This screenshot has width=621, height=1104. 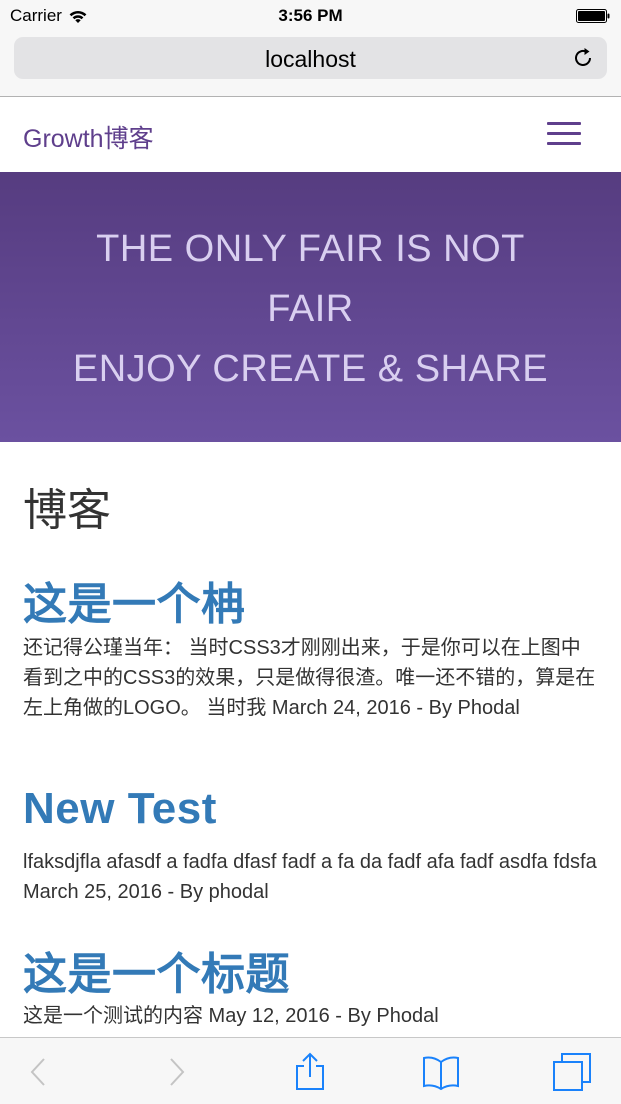 What do you see at coordinates (572, 1072) in the screenshot?
I see `tabs-icon` at bounding box center [572, 1072].